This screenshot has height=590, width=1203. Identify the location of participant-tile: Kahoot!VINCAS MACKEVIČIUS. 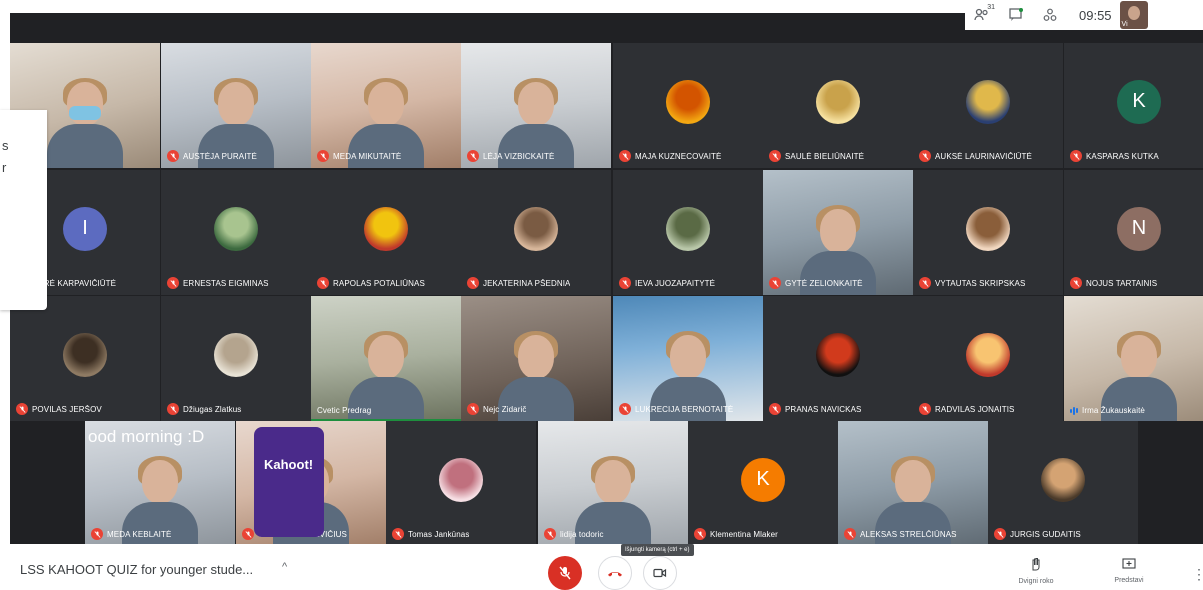
(311, 482).